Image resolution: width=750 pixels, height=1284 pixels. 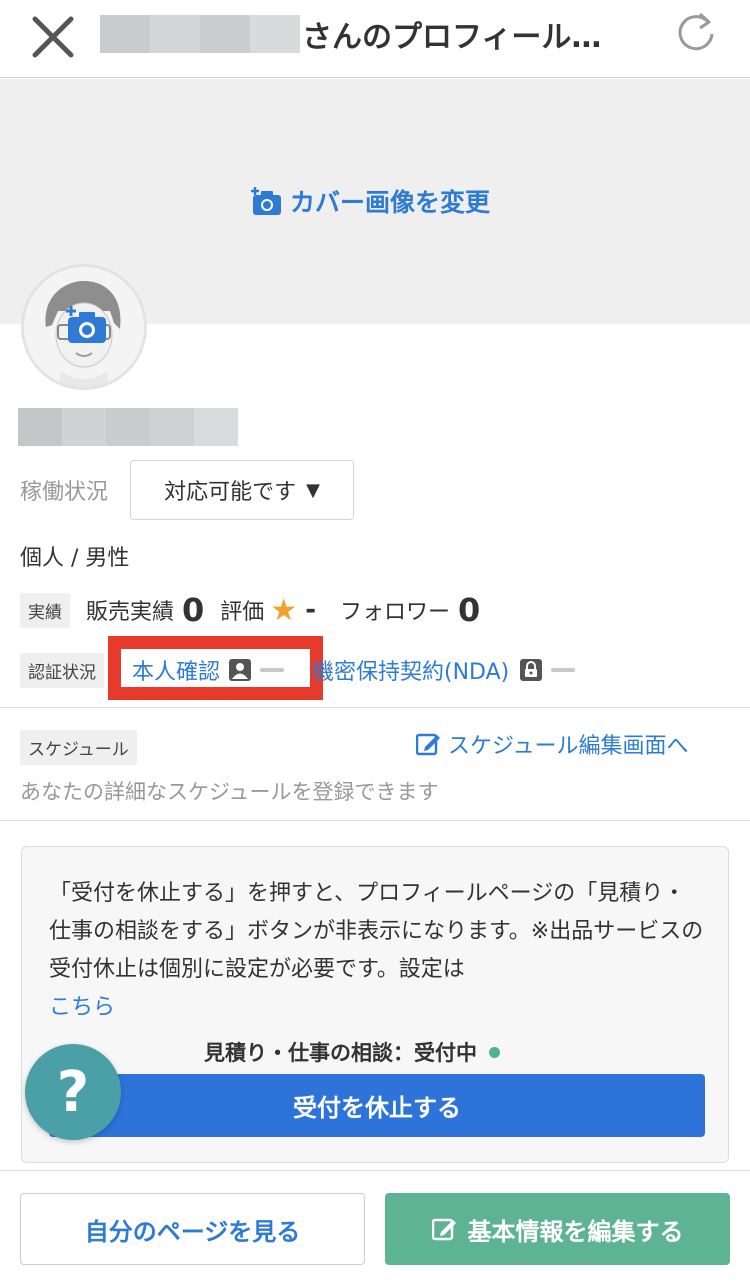 I want to click on schedule-edit-link: スケジュール編集画面へ, so click(x=552, y=744).